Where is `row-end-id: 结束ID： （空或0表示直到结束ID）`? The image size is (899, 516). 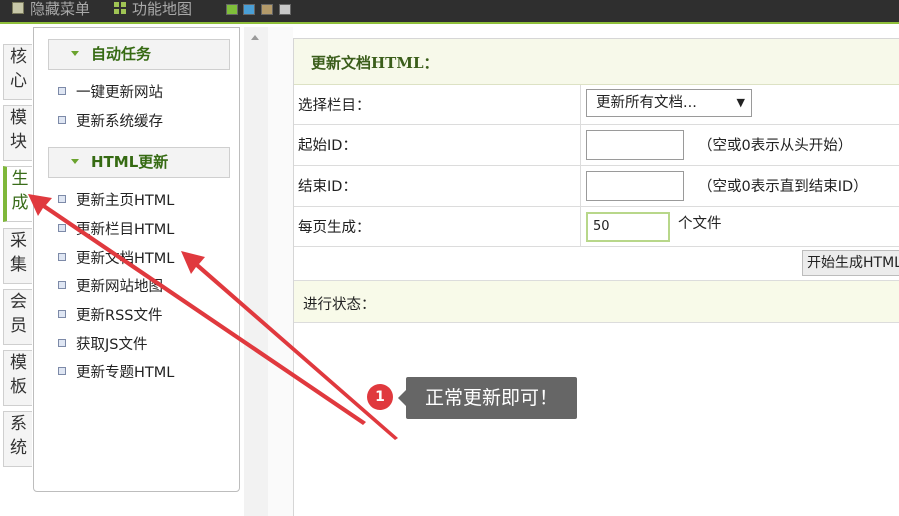 row-end-id: 结束ID： （空或0表示直到结束ID） is located at coordinates (596, 186).